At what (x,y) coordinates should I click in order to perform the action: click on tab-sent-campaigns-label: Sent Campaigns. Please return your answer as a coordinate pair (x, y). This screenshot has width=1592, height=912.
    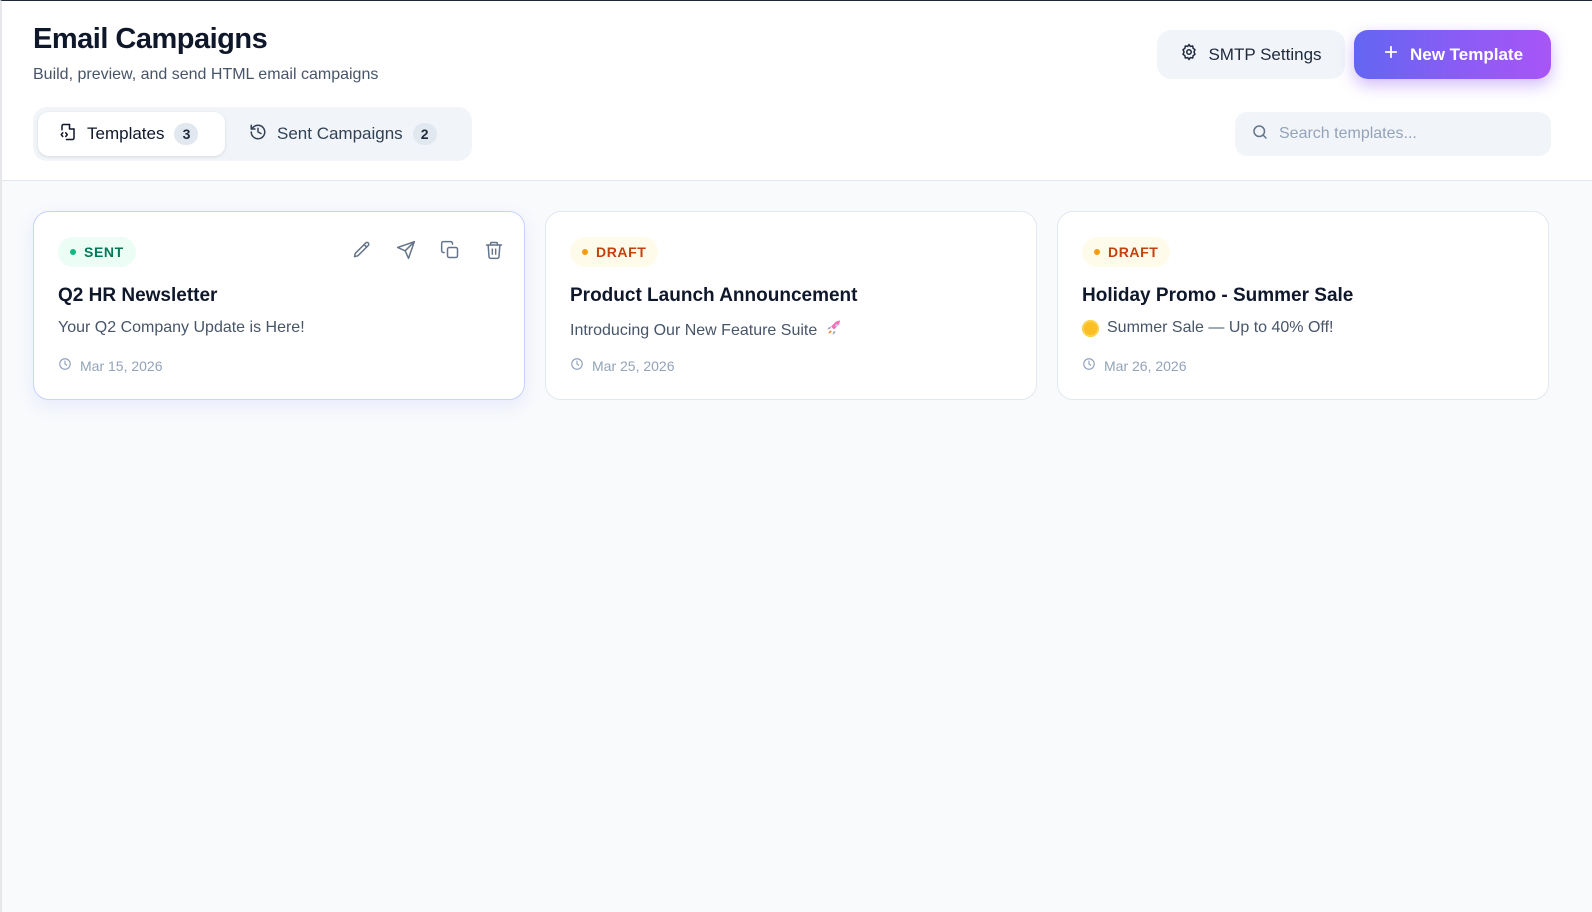
    Looking at the image, I should click on (340, 133).